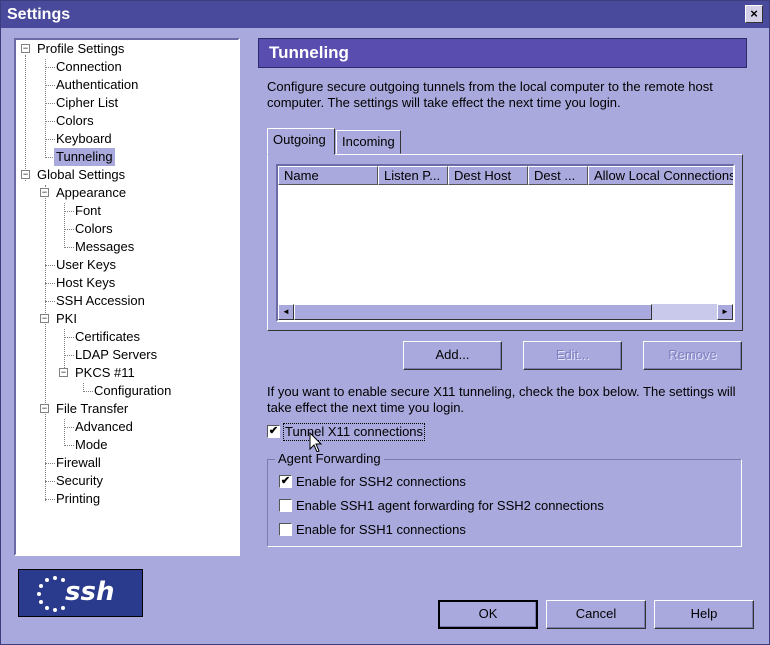 This screenshot has width=770, height=645. Describe the element at coordinates (78, 499) in the screenshot. I see `tree-item-printing: Printing` at that location.